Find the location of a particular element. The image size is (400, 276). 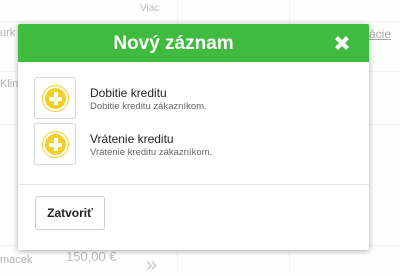

option-description: Vrátenie kreditu zákazníkom. is located at coordinates (151, 152).